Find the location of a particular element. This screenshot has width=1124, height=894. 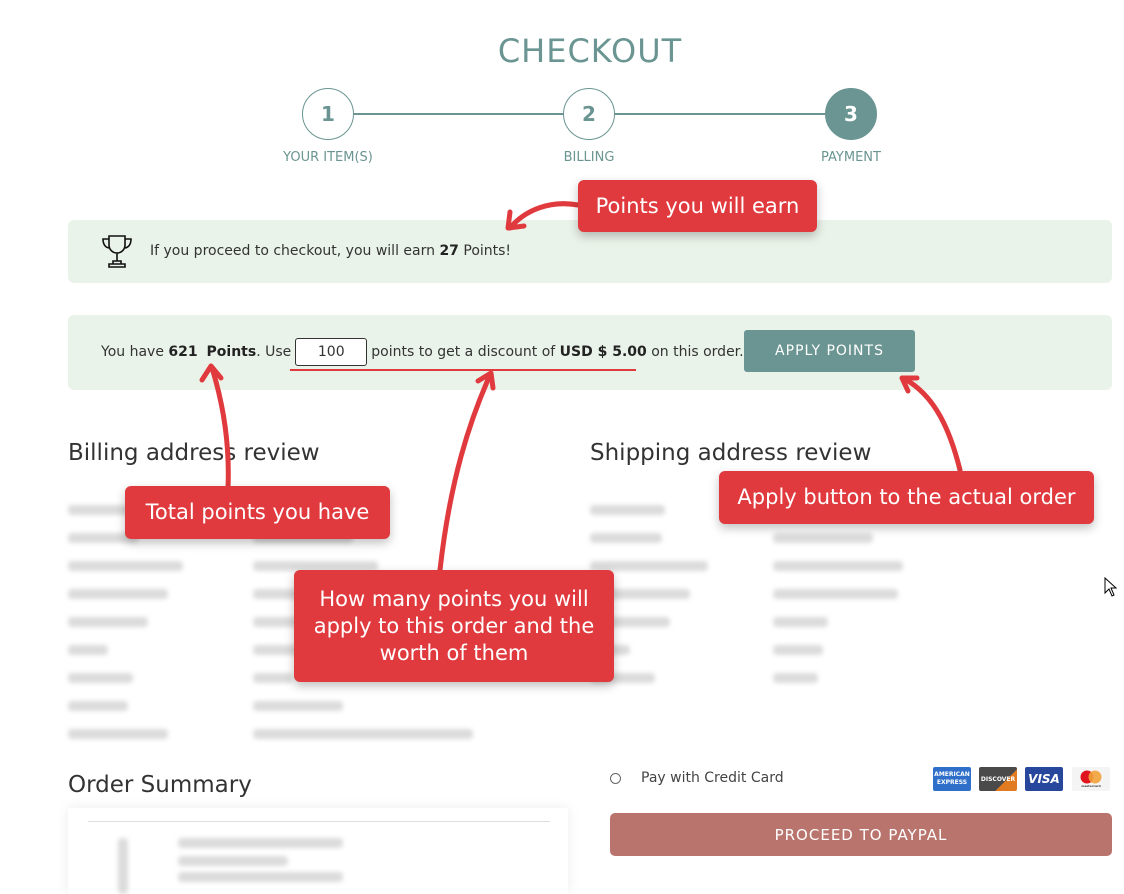

callout-apply: Apply button to the actual order is located at coordinates (906, 497).